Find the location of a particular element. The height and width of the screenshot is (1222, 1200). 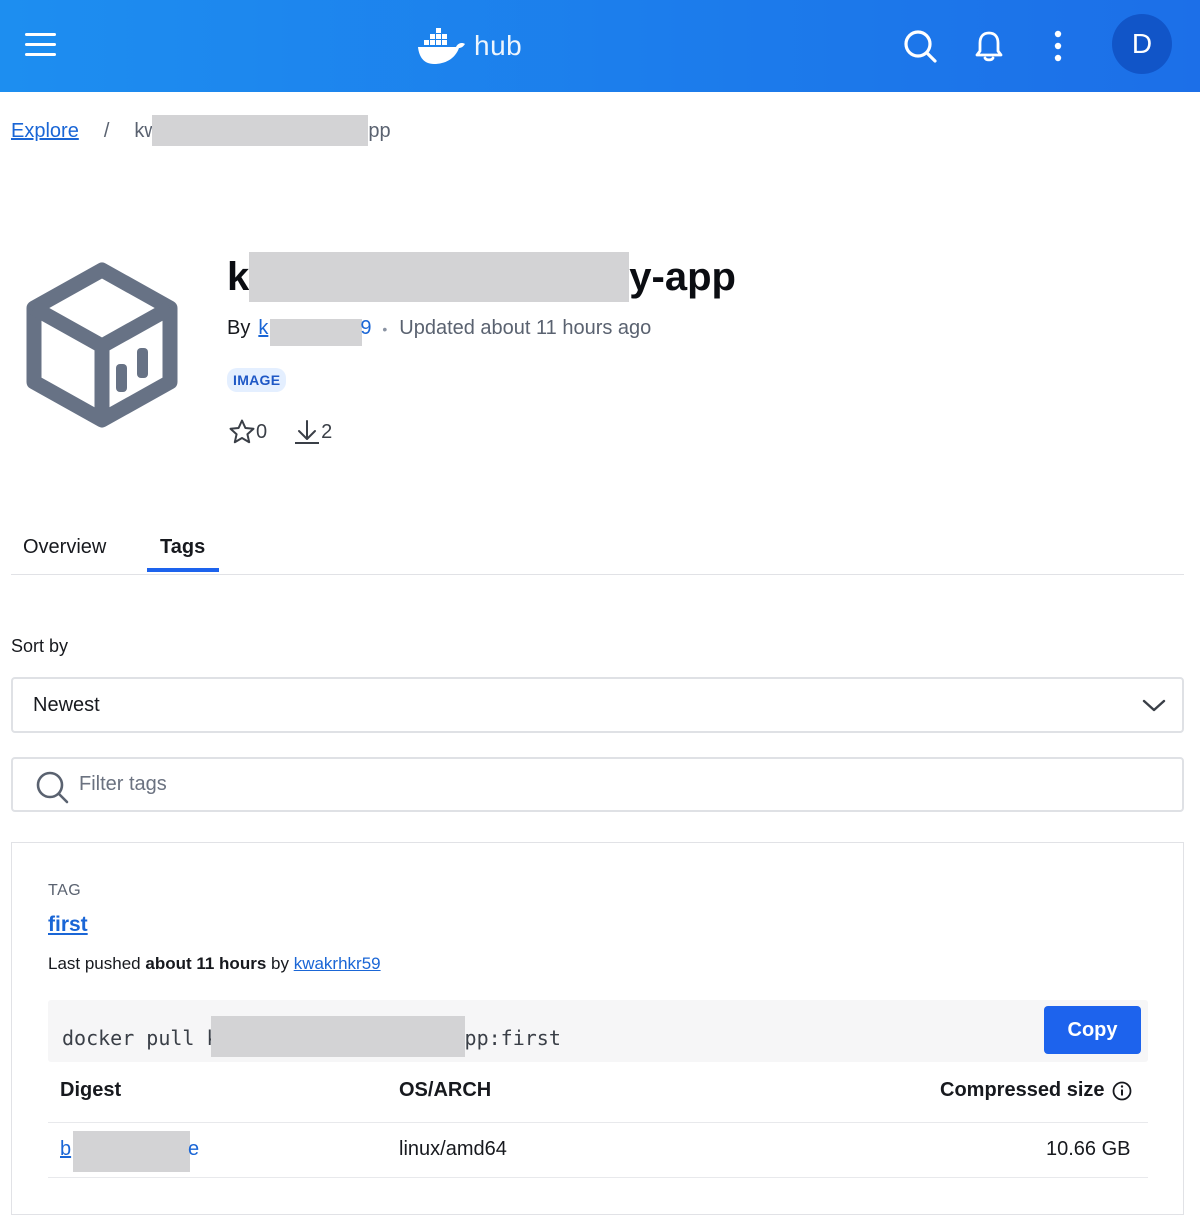

last-pushed-info: Last pushed about 11 hours by kwakrhkr59 is located at coordinates (214, 964).